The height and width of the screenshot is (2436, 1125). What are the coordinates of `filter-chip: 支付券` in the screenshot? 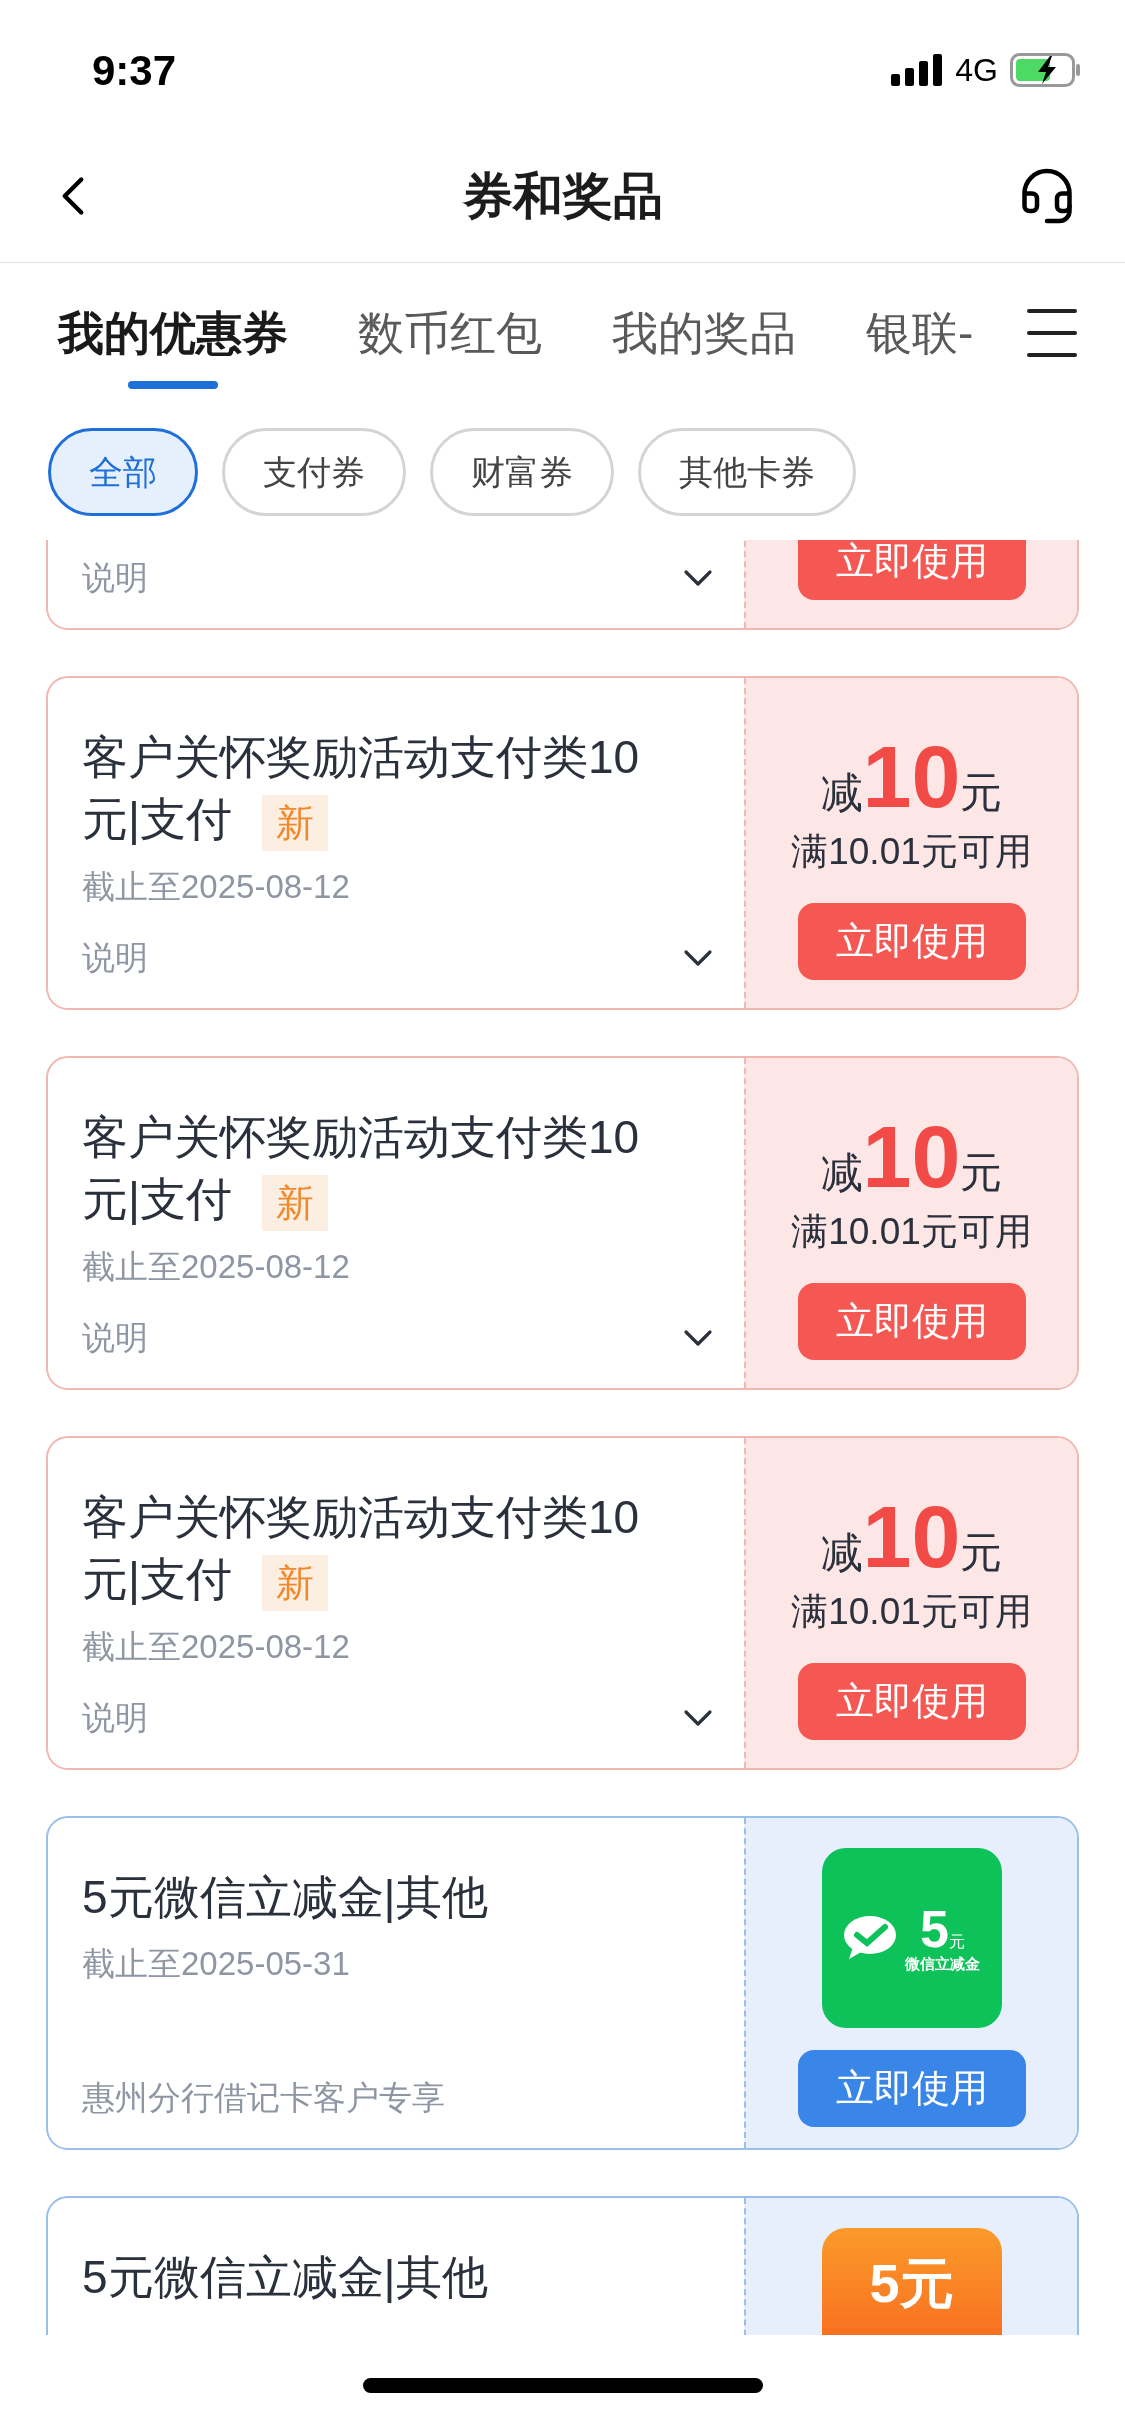 It's located at (314, 472).